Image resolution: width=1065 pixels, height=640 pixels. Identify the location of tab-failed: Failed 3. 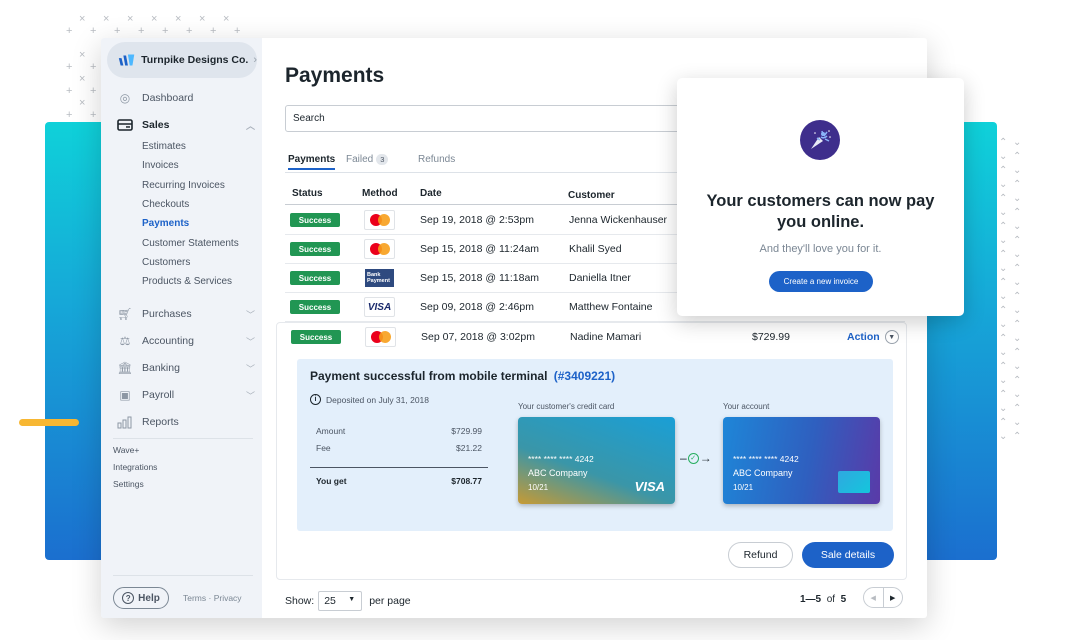
(367, 159).